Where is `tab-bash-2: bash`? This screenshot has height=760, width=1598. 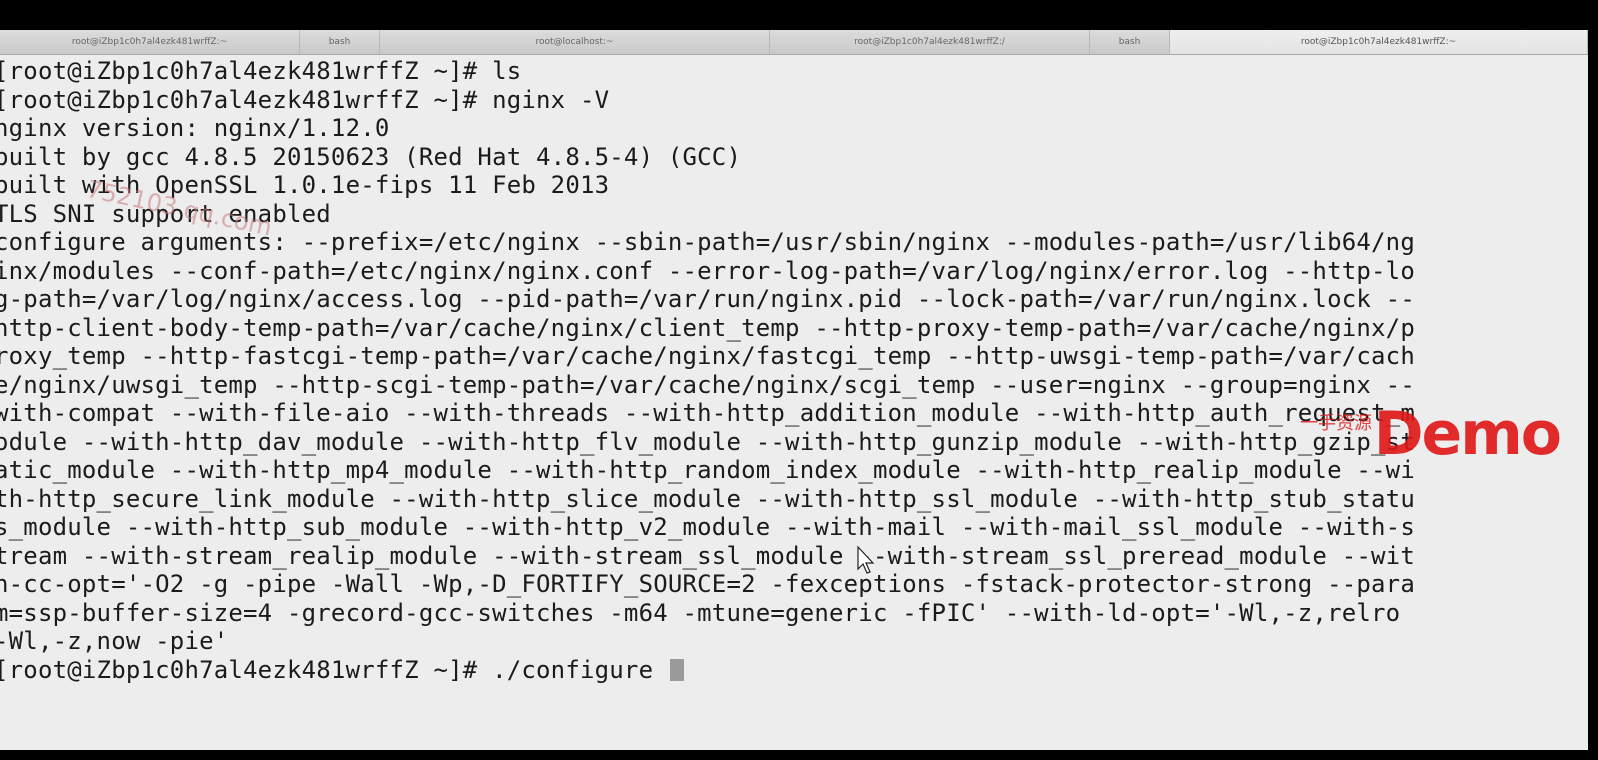
tab-bash-2: bash is located at coordinates (1130, 42).